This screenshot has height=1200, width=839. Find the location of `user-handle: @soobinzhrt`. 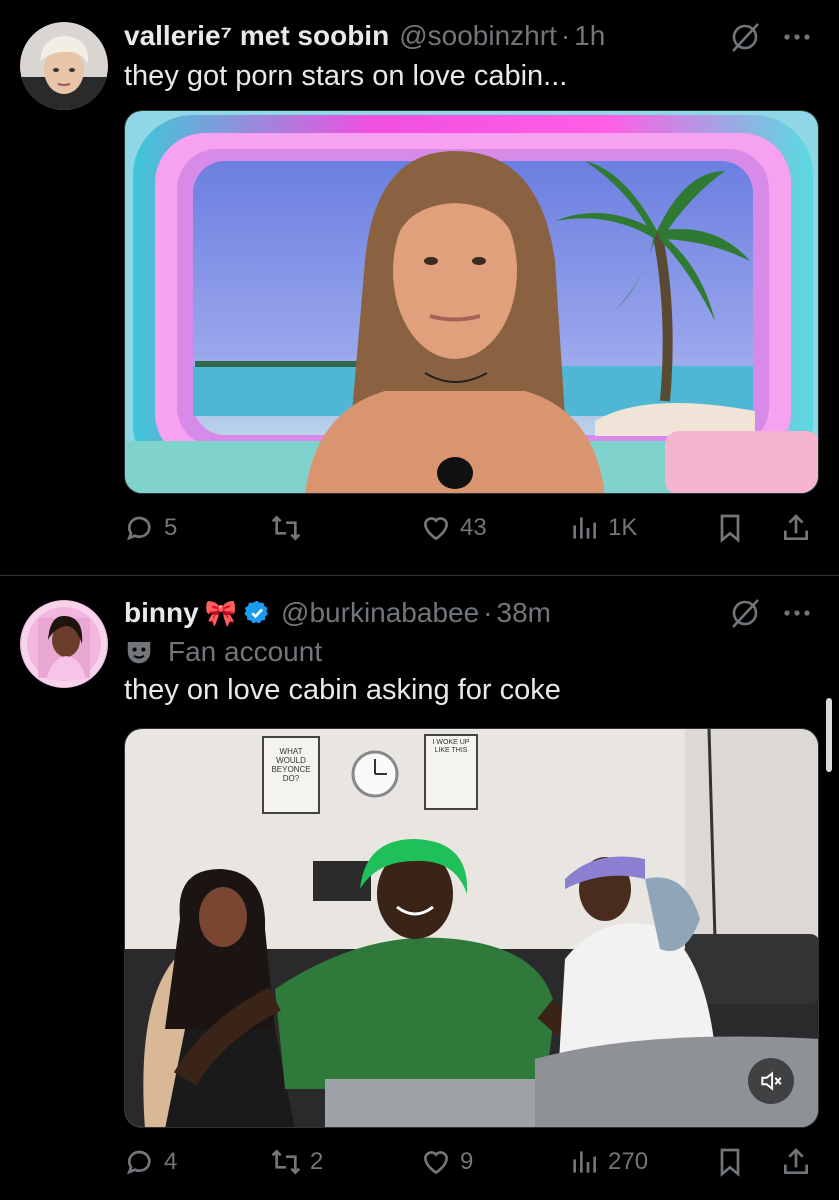

user-handle: @soobinzhrt is located at coordinates (478, 36).